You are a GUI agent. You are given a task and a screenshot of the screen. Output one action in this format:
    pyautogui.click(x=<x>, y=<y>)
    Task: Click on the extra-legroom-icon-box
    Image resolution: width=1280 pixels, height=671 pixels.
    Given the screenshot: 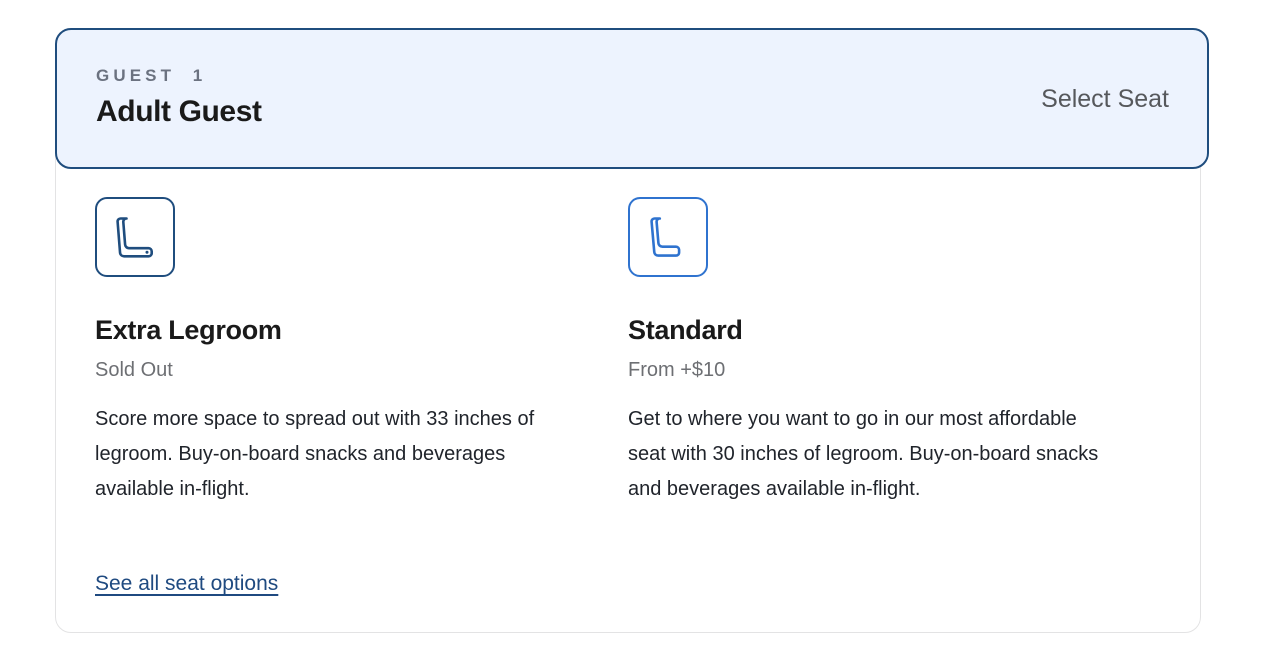 What is the action you would take?
    pyautogui.click(x=135, y=237)
    